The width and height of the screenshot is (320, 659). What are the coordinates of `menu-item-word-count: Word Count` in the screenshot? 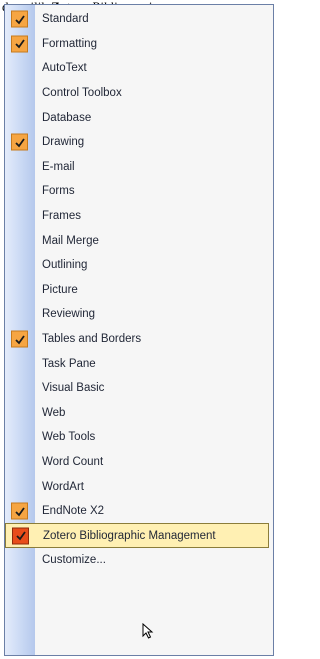 It's located at (139, 462).